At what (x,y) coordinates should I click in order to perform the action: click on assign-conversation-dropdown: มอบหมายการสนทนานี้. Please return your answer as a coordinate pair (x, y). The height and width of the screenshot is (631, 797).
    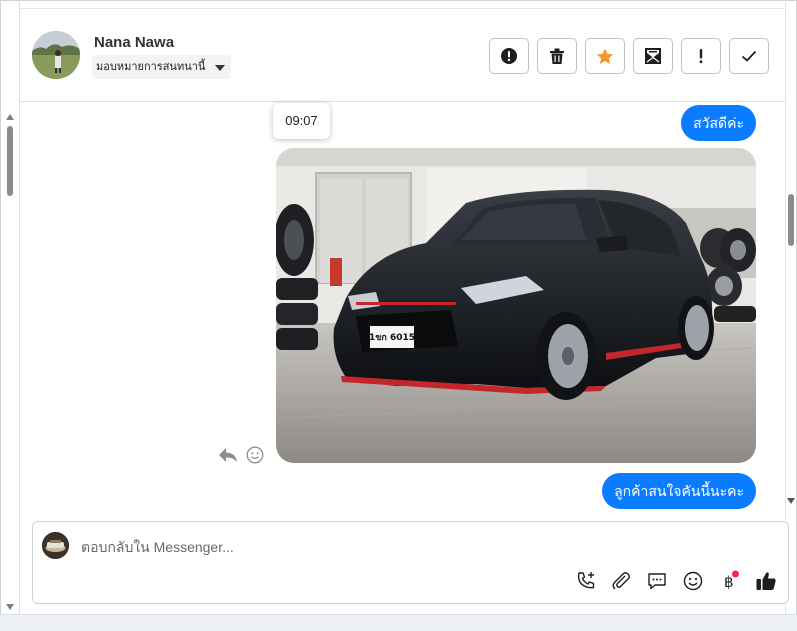
    Looking at the image, I should click on (162, 67).